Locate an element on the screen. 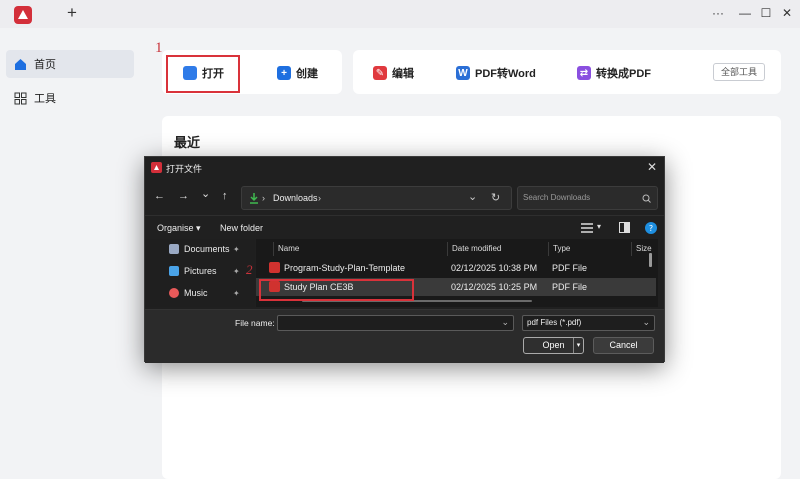  forward-button: → is located at coordinates (183, 196).